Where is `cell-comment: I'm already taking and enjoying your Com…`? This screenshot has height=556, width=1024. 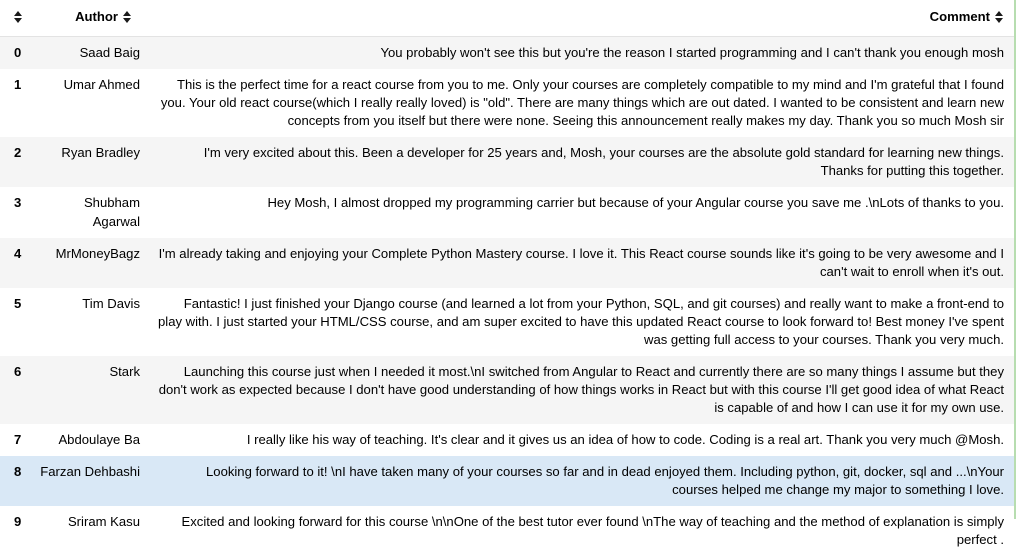 cell-comment: I'm already taking and enjoying your Com… is located at coordinates (577, 262).